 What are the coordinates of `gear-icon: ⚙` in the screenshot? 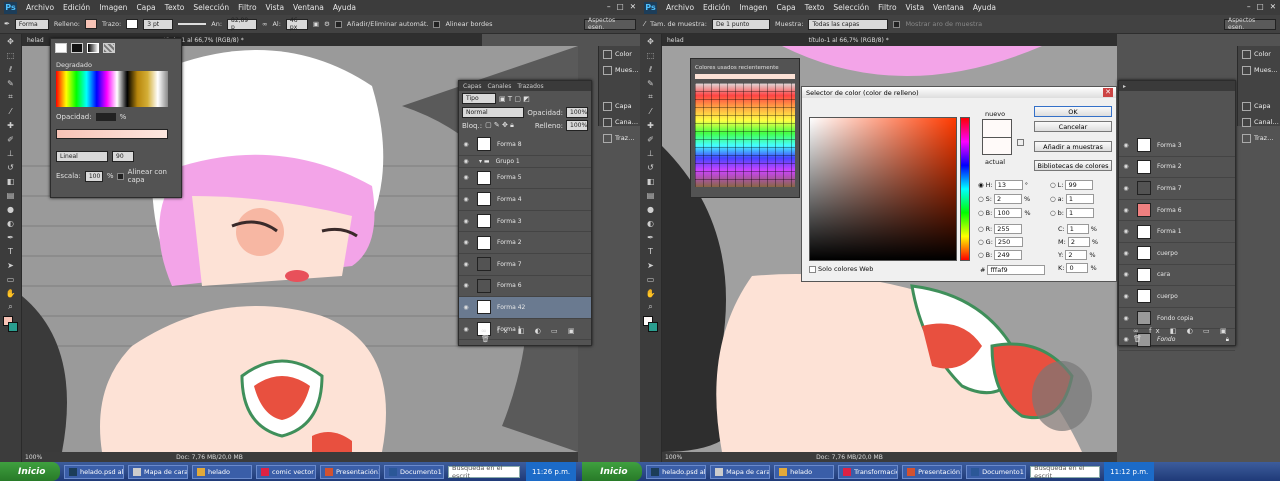 It's located at (327, 24).